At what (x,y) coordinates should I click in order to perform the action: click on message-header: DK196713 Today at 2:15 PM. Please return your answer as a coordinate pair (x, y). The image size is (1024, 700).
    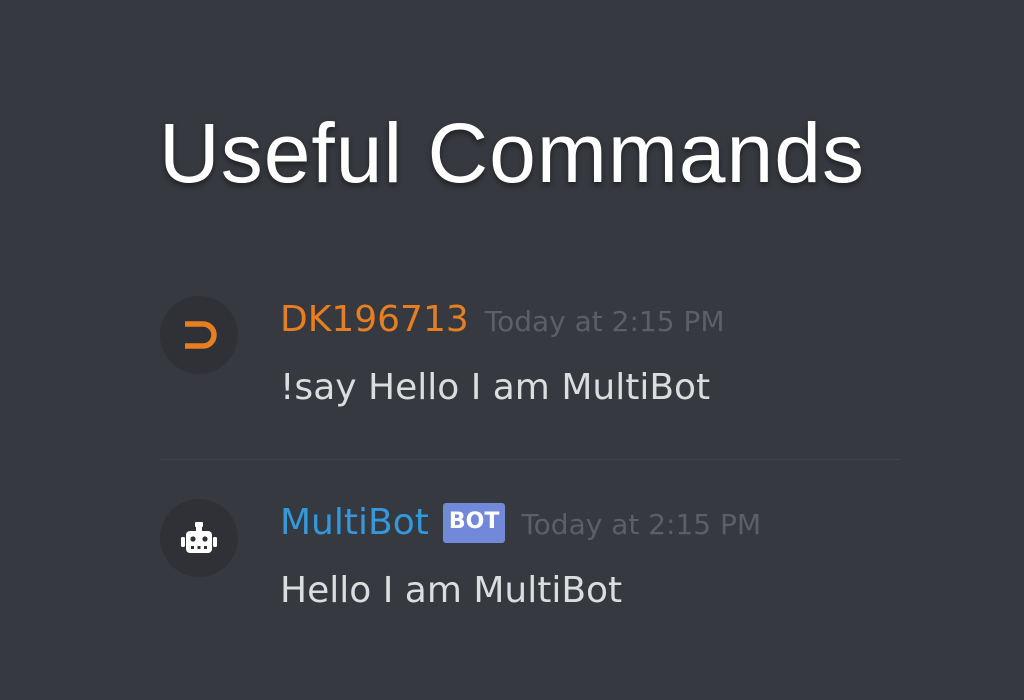
    Looking at the image, I should click on (502, 320).